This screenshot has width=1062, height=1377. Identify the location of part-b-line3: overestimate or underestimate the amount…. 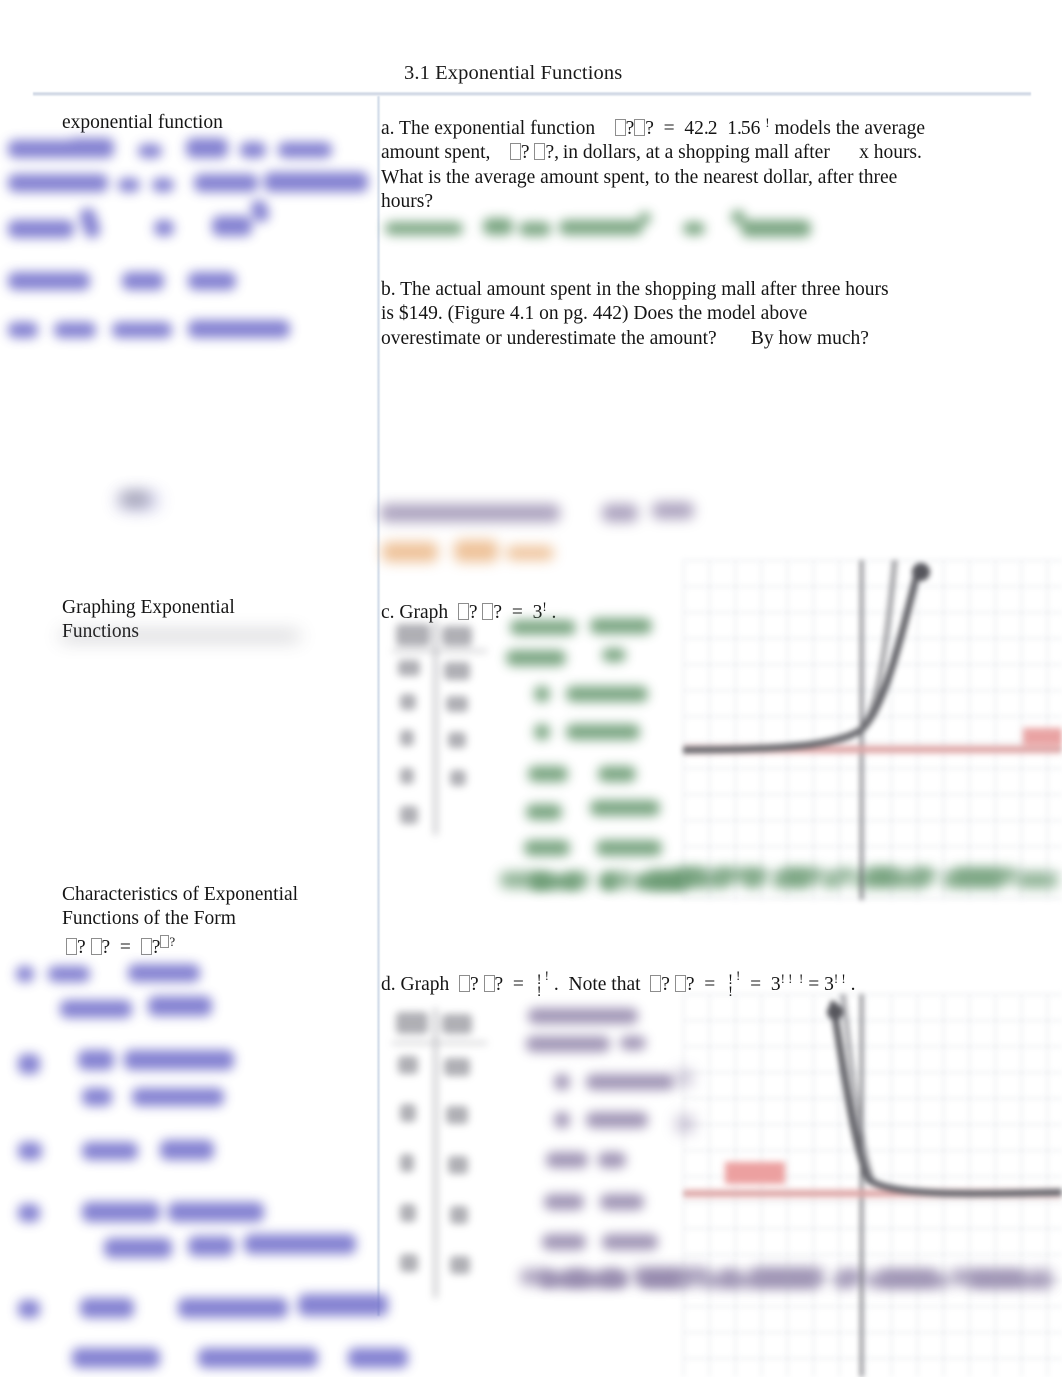
(625, 338).